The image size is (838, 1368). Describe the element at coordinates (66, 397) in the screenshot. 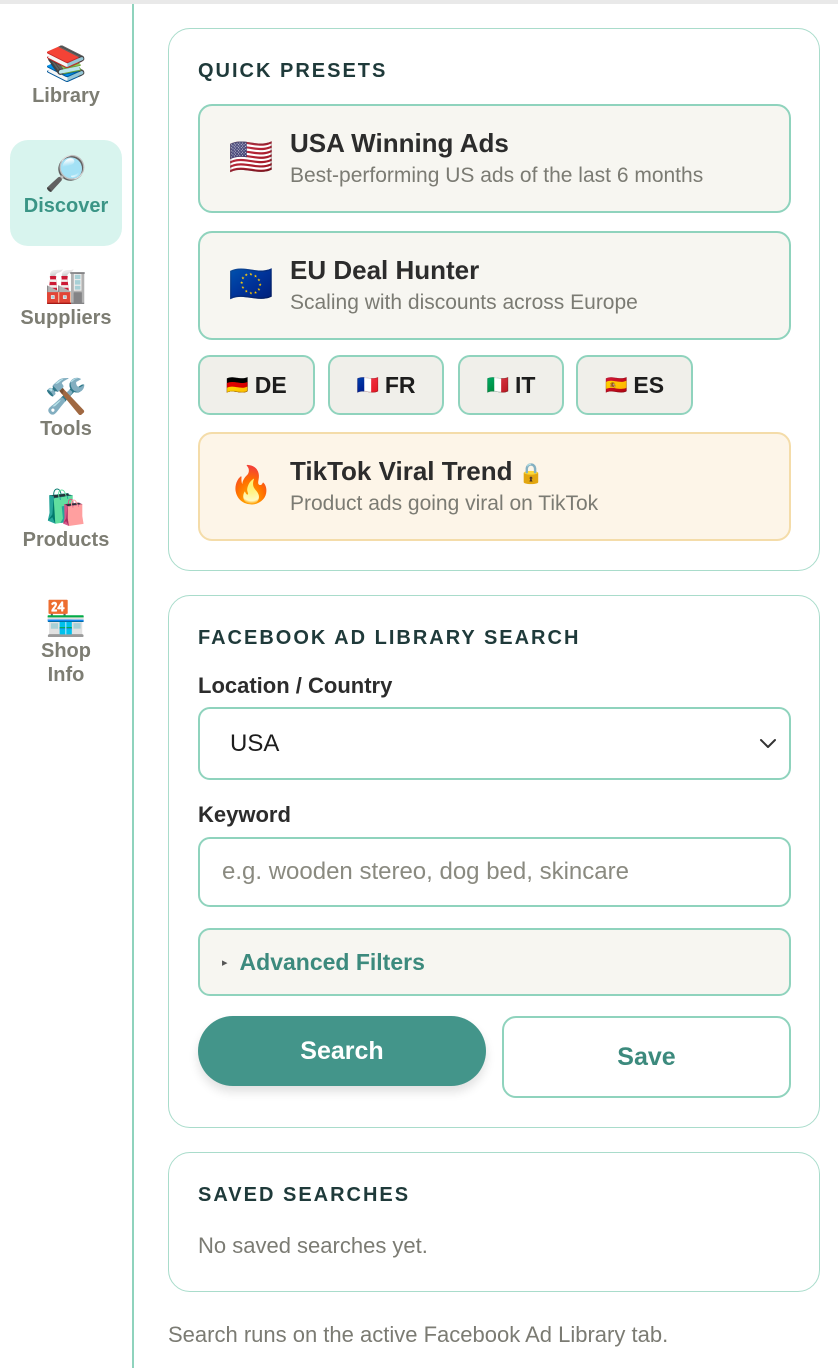

I see `hammer-wrench-icon: 🛠️` at that location.